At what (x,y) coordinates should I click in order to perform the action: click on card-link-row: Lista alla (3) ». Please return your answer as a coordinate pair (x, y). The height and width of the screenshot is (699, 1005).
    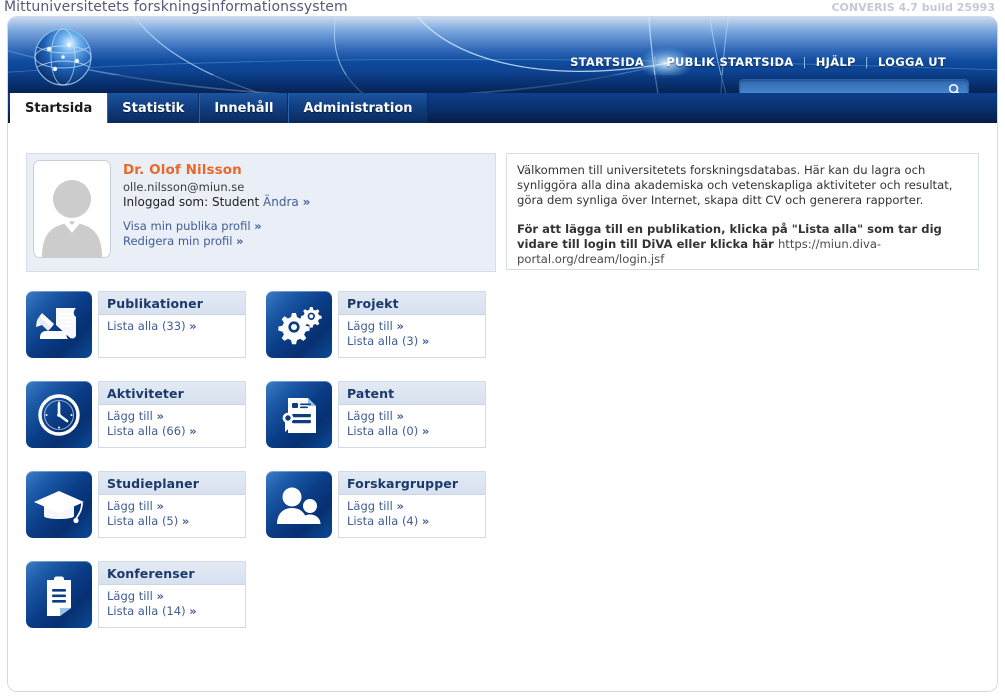
    Looking at the image, I should click on (416, 341).